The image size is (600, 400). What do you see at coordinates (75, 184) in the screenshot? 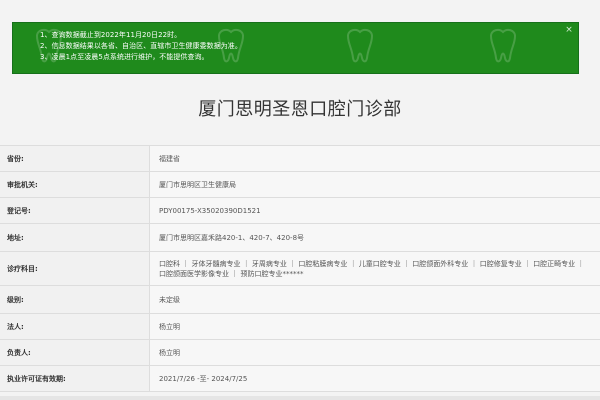
I see `field-label: 审批机关:` at bounding box center [75, 184].